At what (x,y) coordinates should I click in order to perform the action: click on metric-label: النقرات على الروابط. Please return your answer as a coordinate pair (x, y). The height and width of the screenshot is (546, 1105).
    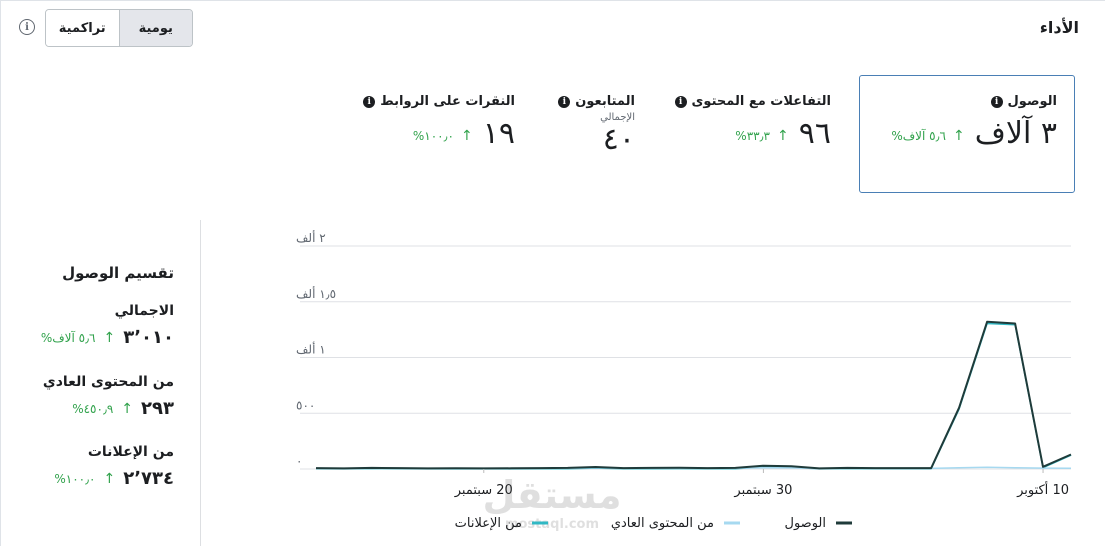
    Looking at the image, I should click on (447, 101).